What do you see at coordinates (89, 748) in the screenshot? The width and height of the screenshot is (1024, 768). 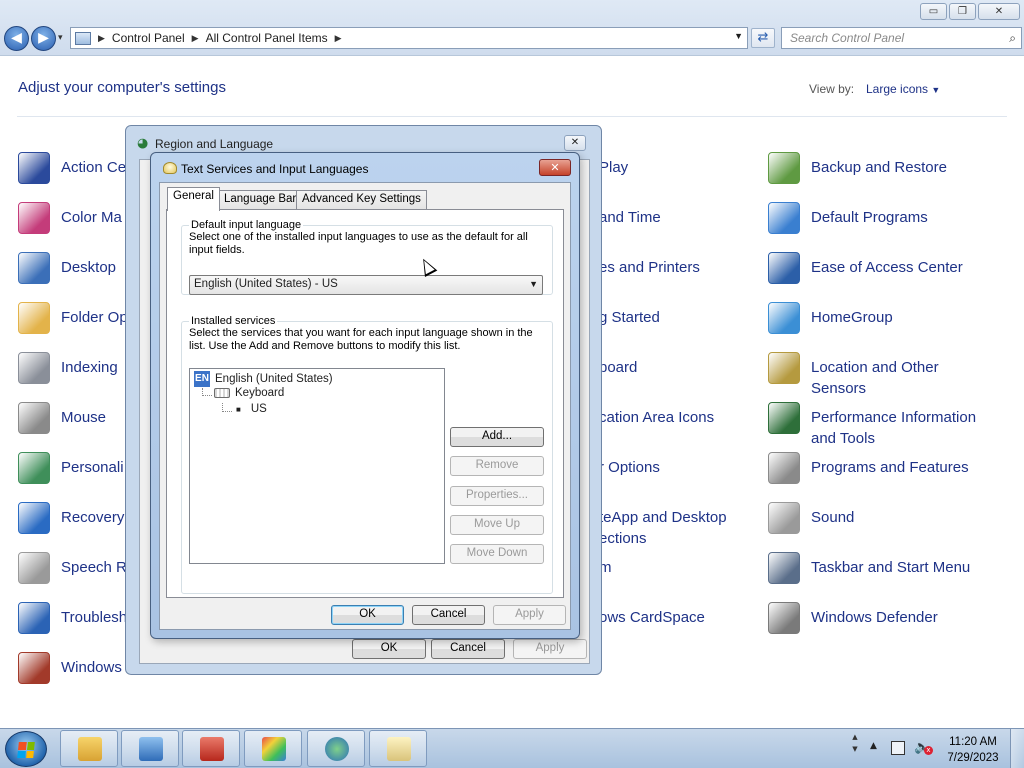 I see `taskbar-explorer-button` at bounding box center [89, 748].